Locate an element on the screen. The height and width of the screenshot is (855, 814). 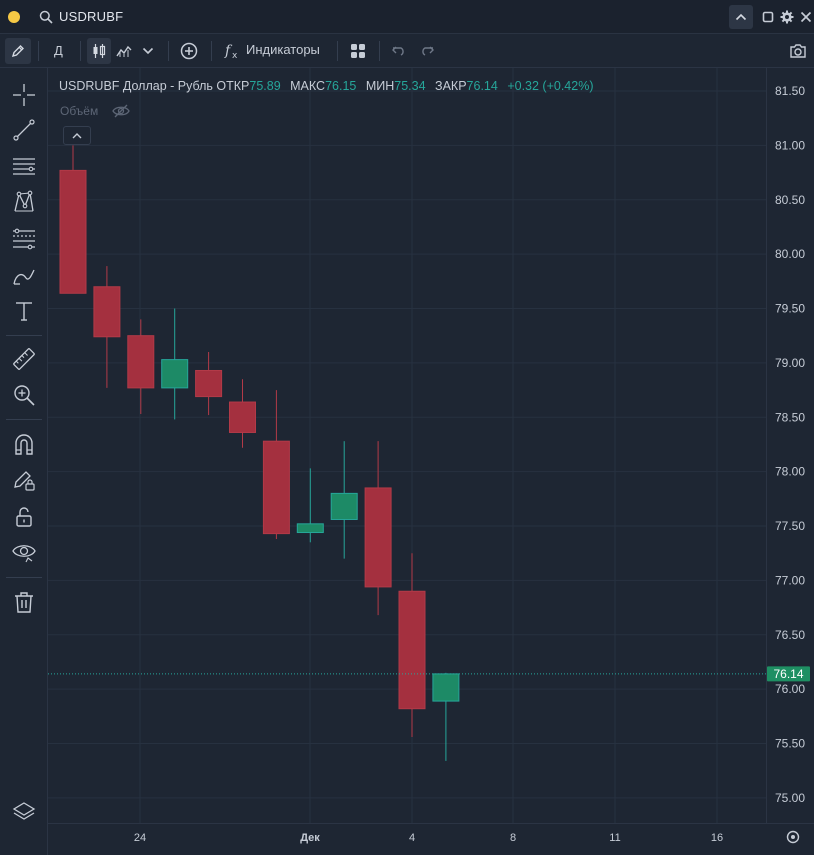
indicators-button: Индикаторы is located at coordinates (283, 49).